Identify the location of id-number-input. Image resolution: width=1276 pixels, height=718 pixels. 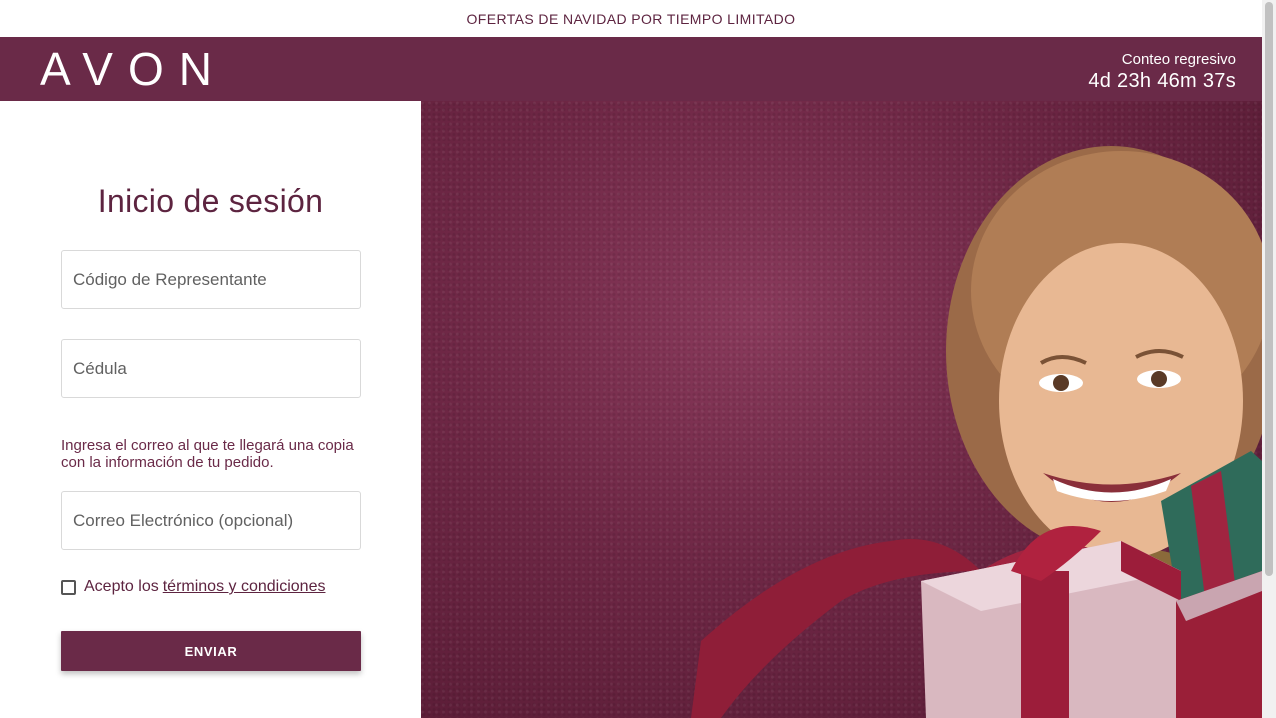
(211, 368).